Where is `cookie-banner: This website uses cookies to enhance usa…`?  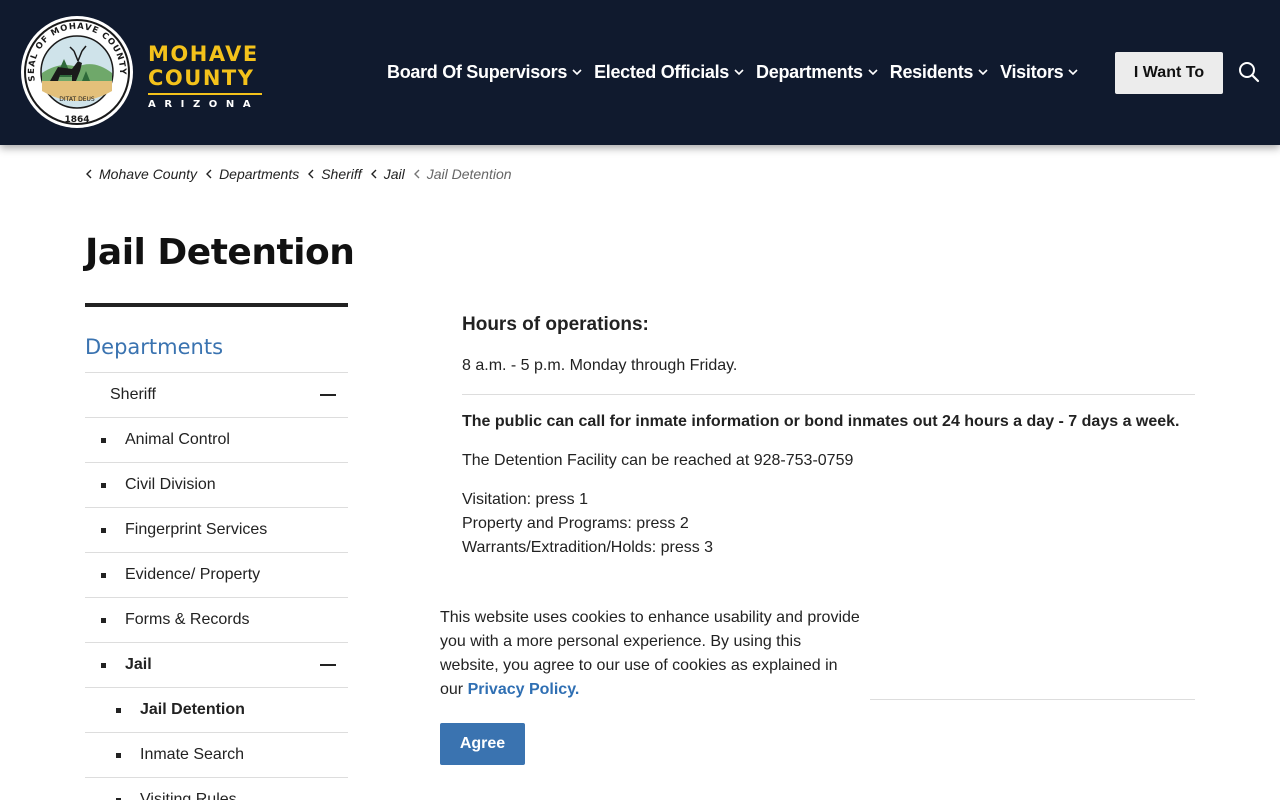 cookie-banner: This website uses cookies to enhance usa… is located at coordinates (650, 685).